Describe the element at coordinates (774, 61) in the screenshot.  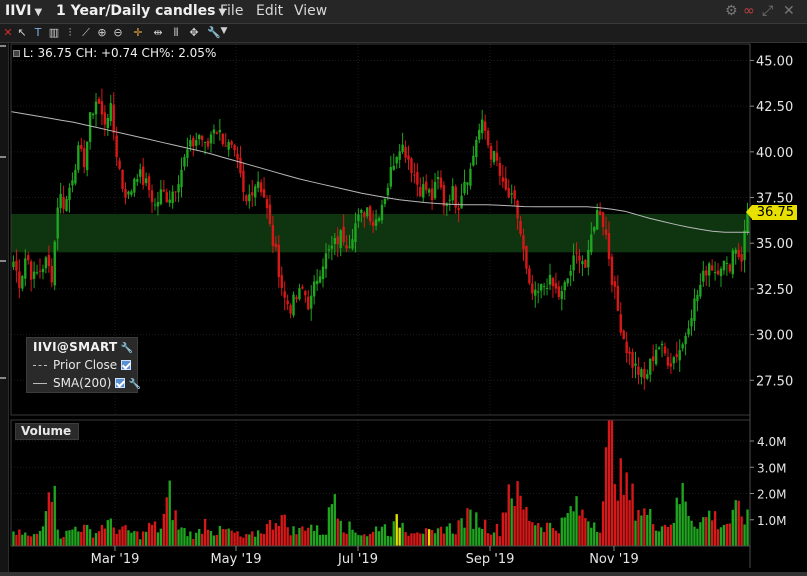
I see `price-tick-label: 45.00` at that location.